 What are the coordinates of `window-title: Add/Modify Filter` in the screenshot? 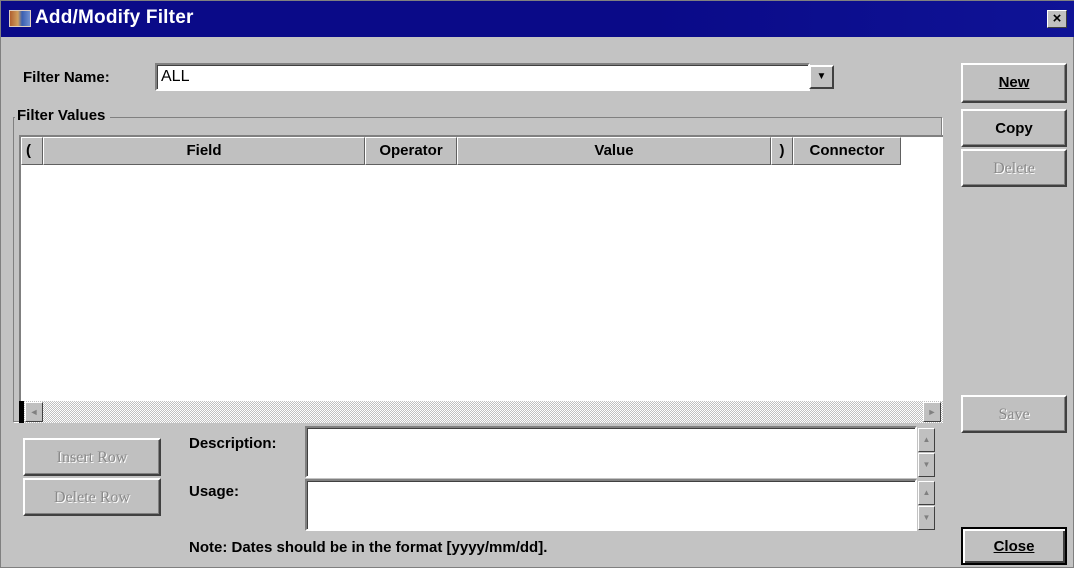 It's located at (114, 17).